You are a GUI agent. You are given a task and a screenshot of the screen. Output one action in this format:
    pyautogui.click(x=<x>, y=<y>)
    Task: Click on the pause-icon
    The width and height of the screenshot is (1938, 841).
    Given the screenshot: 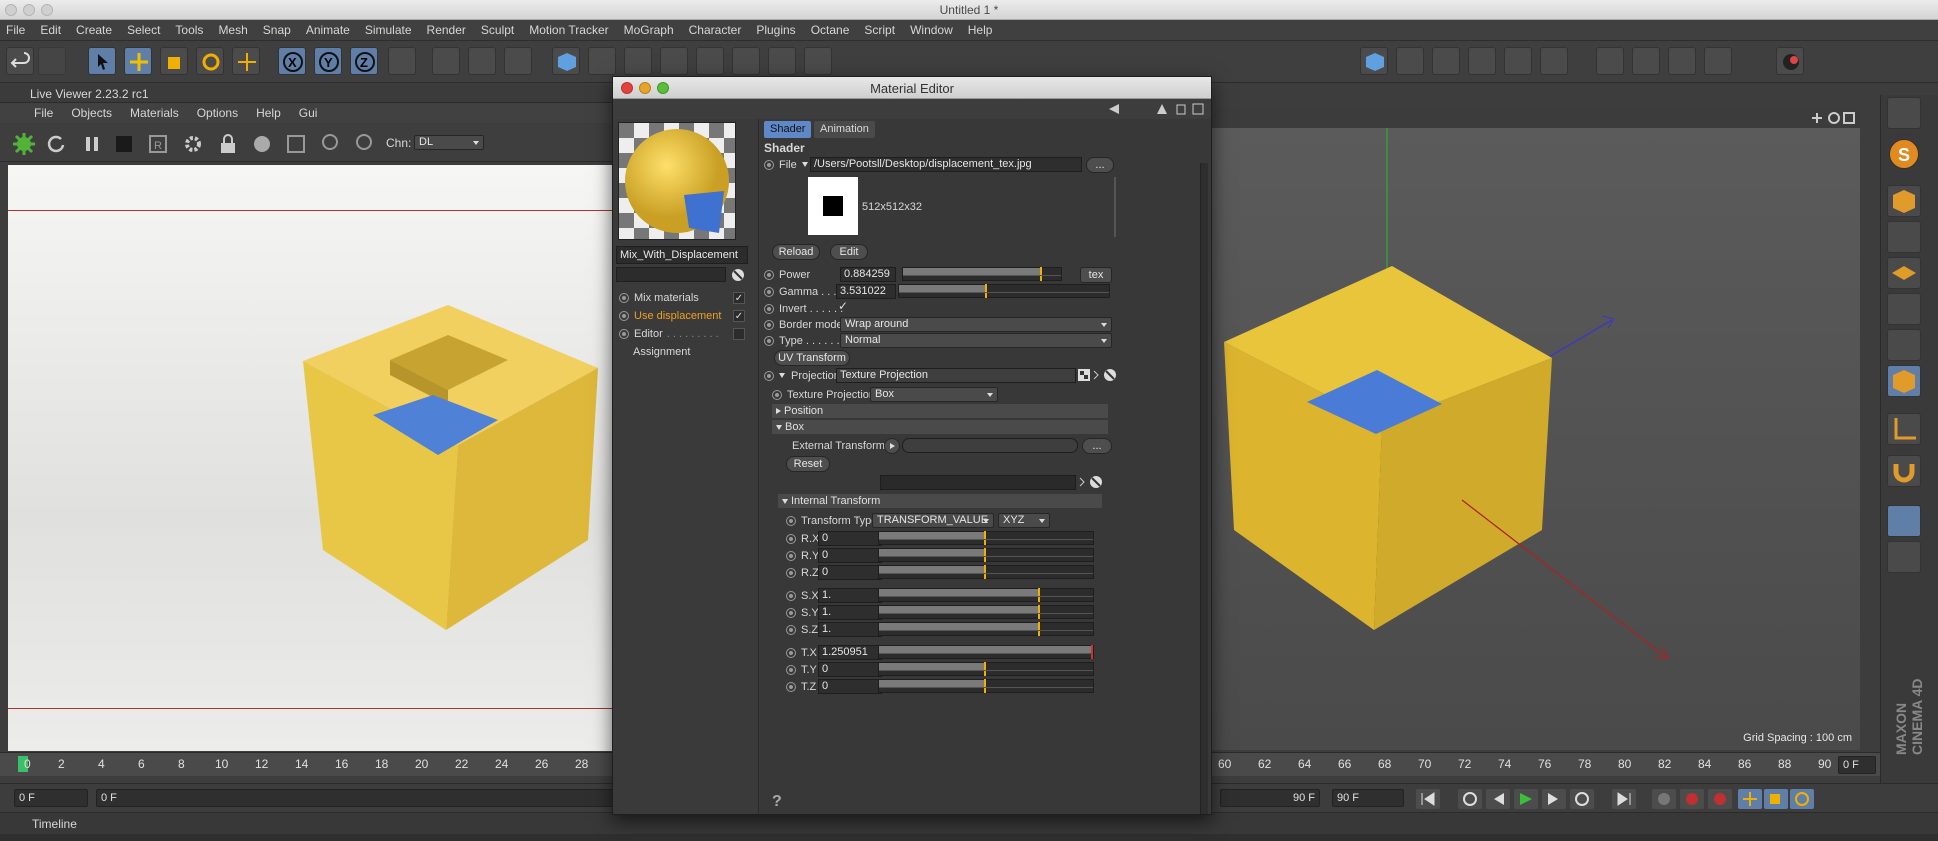 What is the action you would take?
    pyautogui.click(x=92, y=144)
    